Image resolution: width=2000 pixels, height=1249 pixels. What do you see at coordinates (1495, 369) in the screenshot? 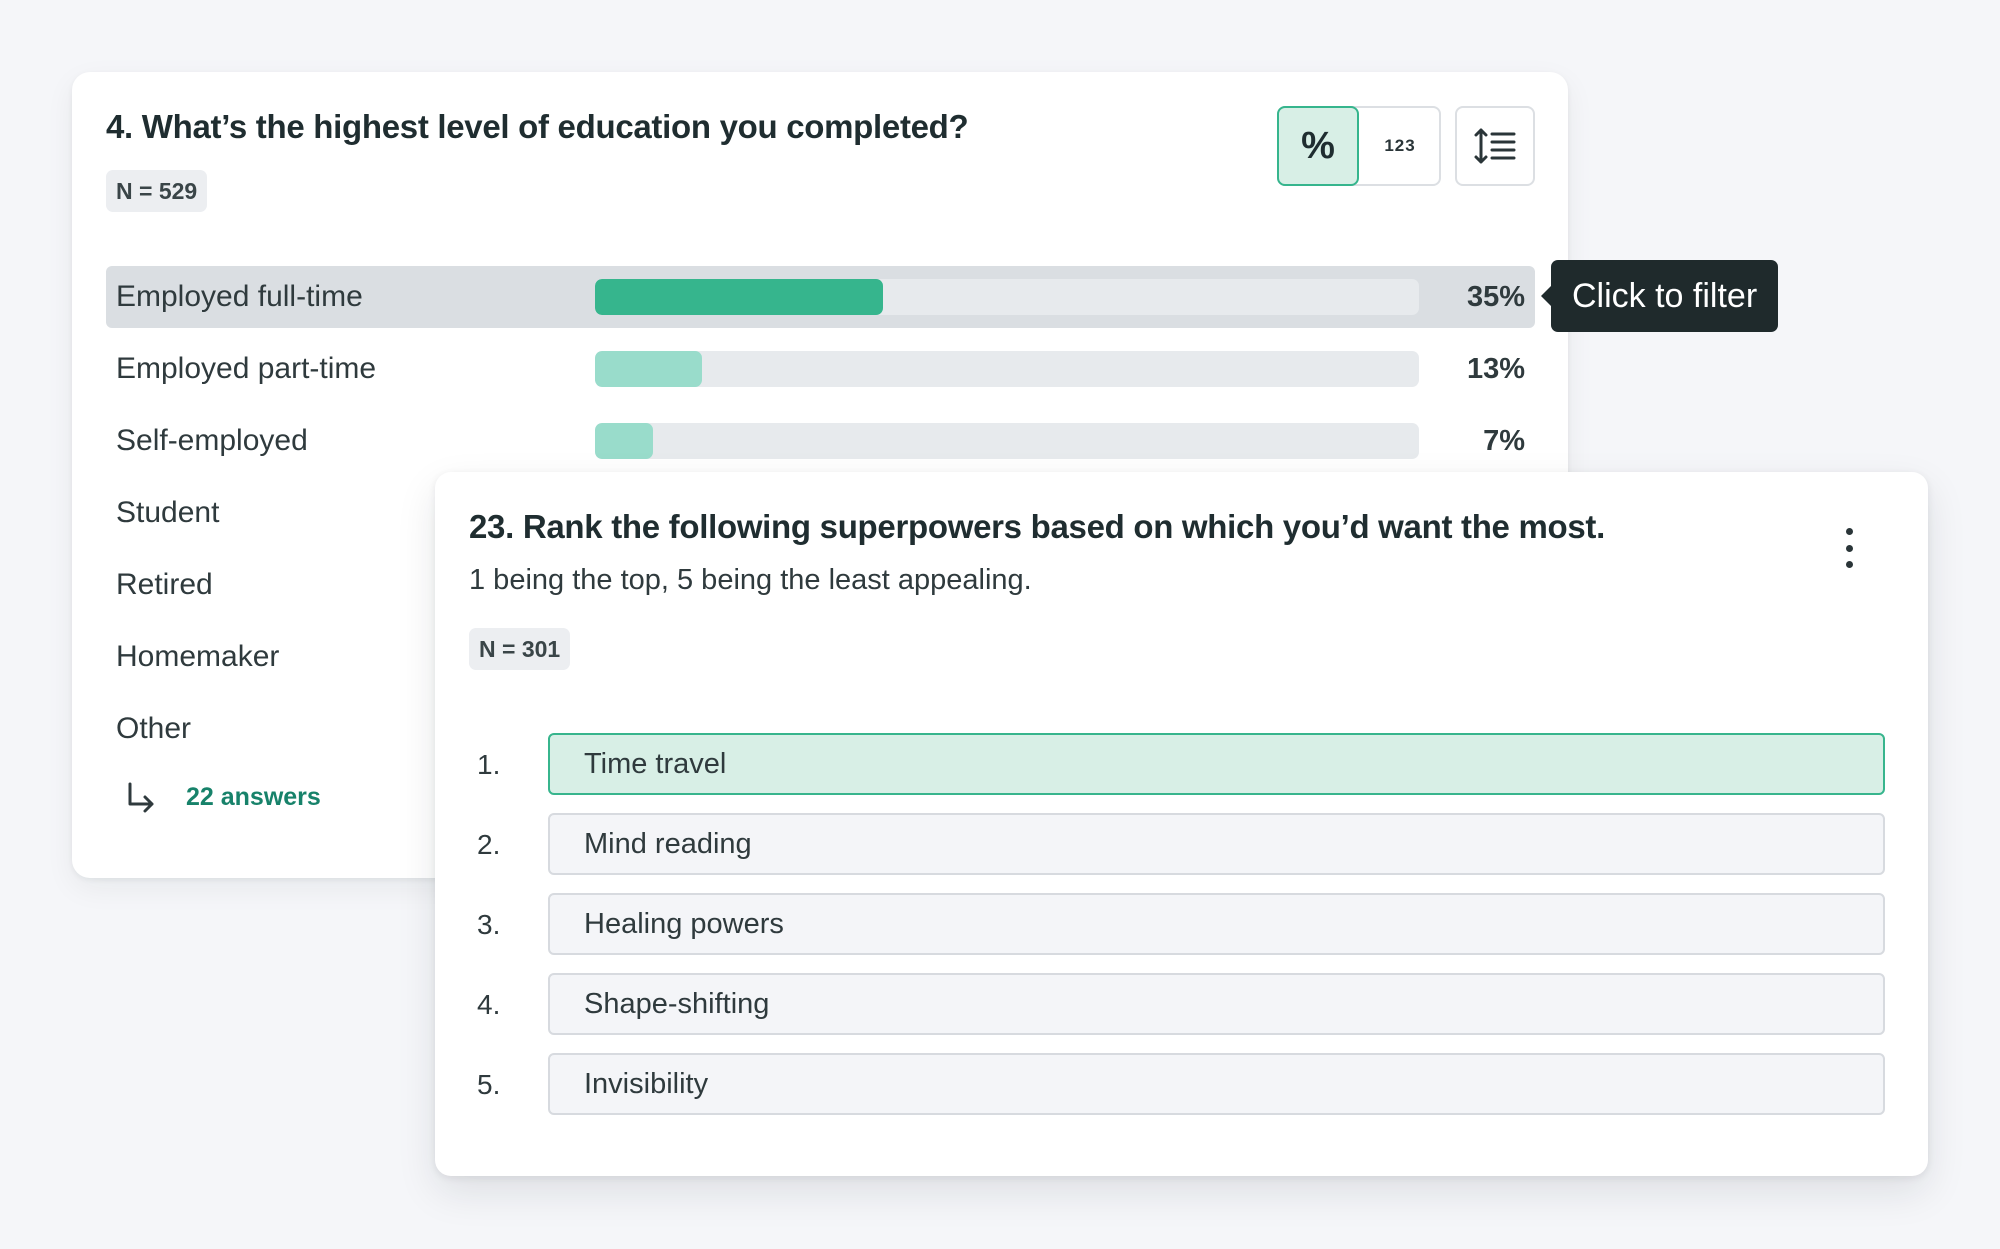
I see `answer-percent: 13%` at bounding box center [1495, 369].